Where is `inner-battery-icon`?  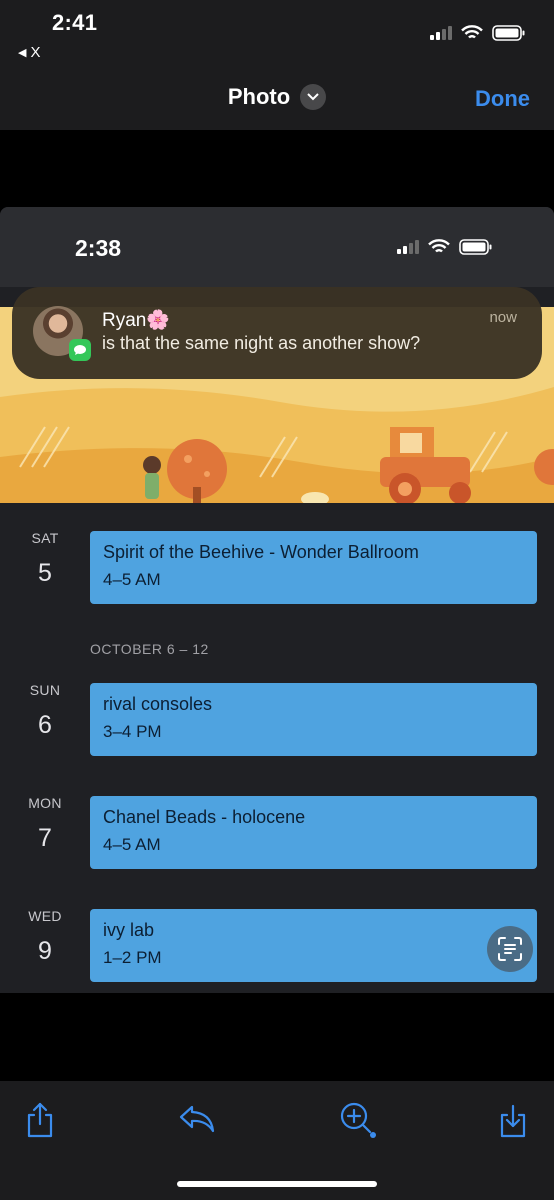 inner-battery-icon is located at coordinates (475, 247).